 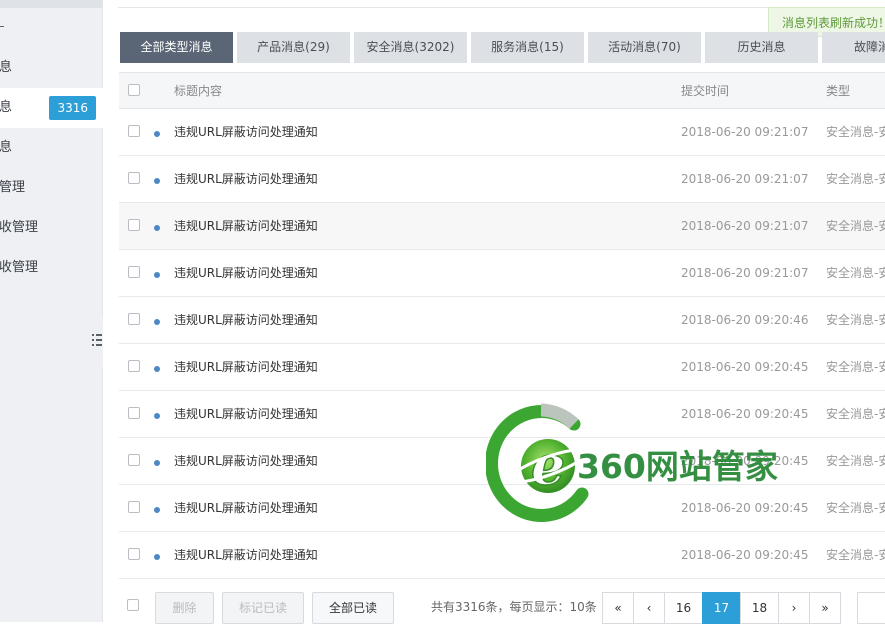 What do you see at coordinates (72, 108) in the screenshot?
I see `unread-count-badge: 3316` at bounding box center [72, 108].